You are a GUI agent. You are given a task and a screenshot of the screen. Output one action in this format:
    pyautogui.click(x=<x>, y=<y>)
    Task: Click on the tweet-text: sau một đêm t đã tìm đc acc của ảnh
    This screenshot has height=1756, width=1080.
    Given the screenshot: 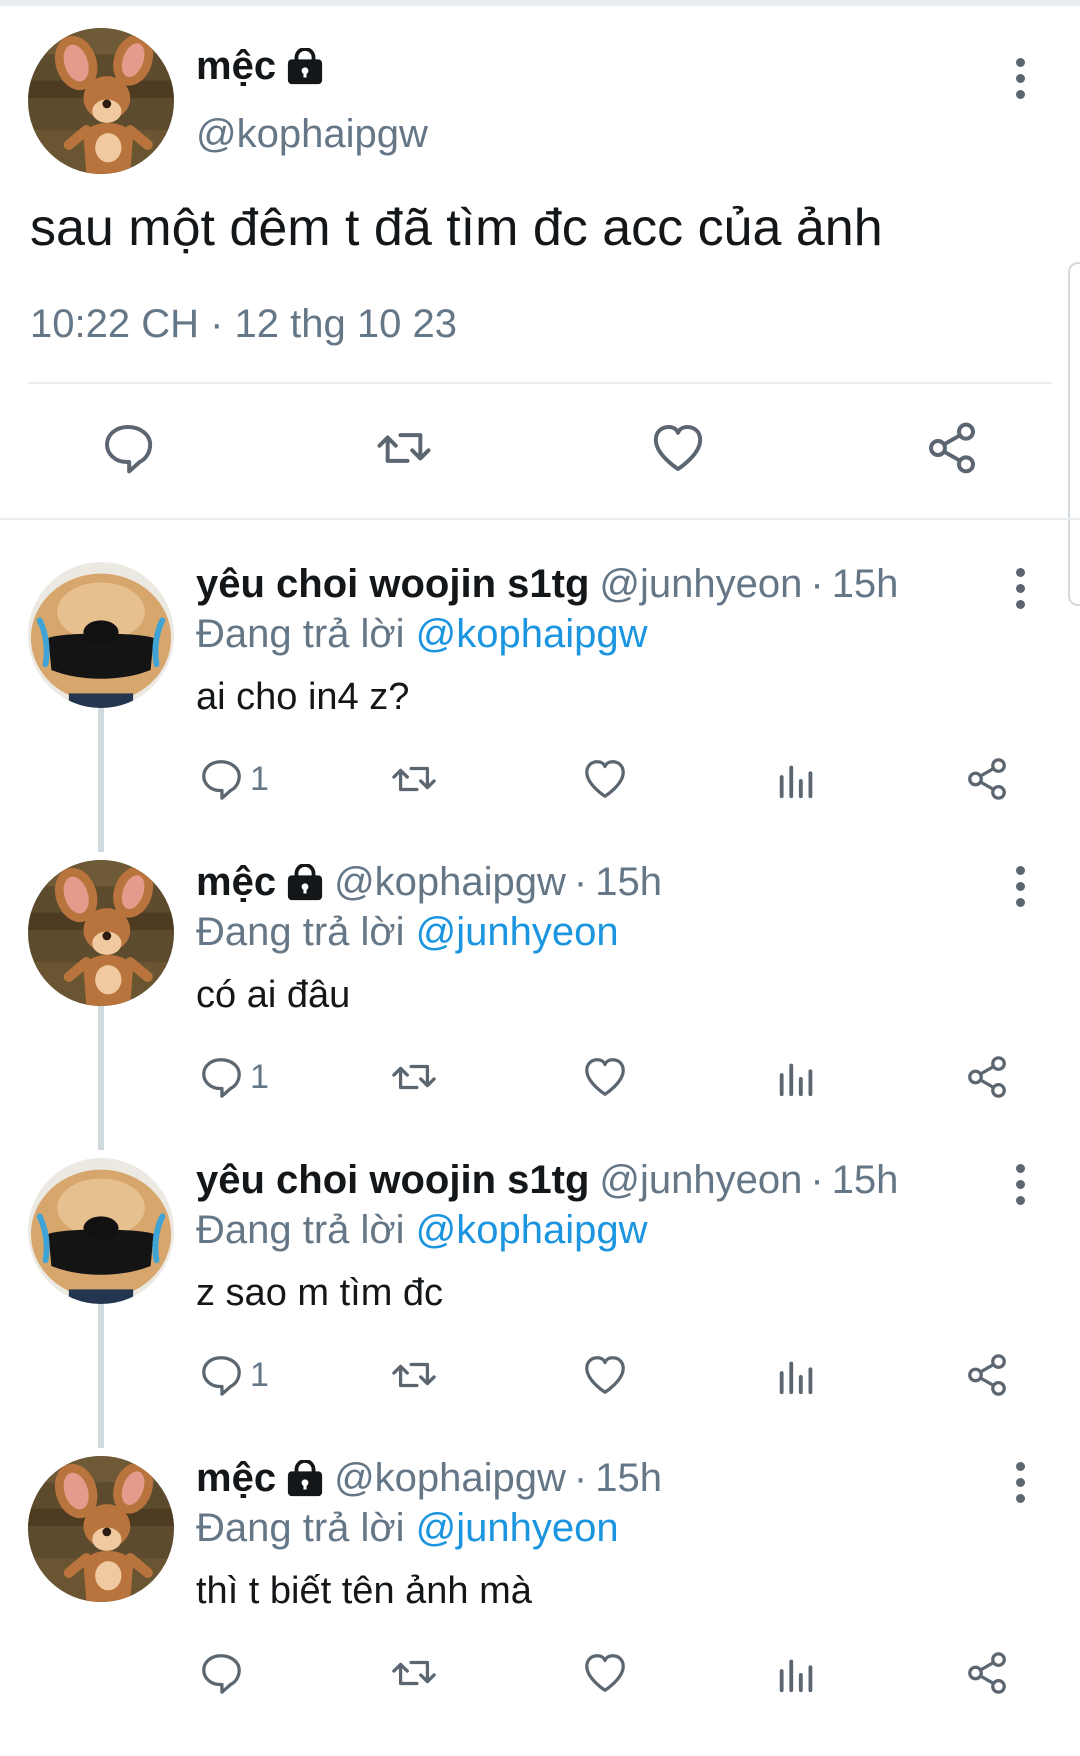 What is the action you would take?
    pyautogui.click(x=456, y=228)
    